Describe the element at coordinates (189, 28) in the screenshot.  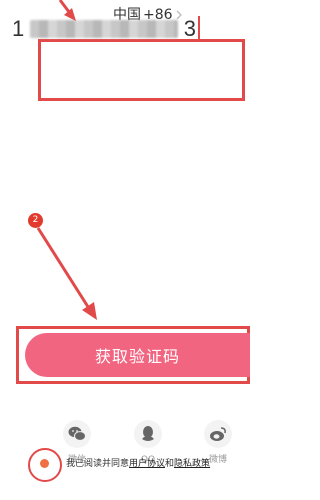
I see `phone-last-digit: 3` at that location.